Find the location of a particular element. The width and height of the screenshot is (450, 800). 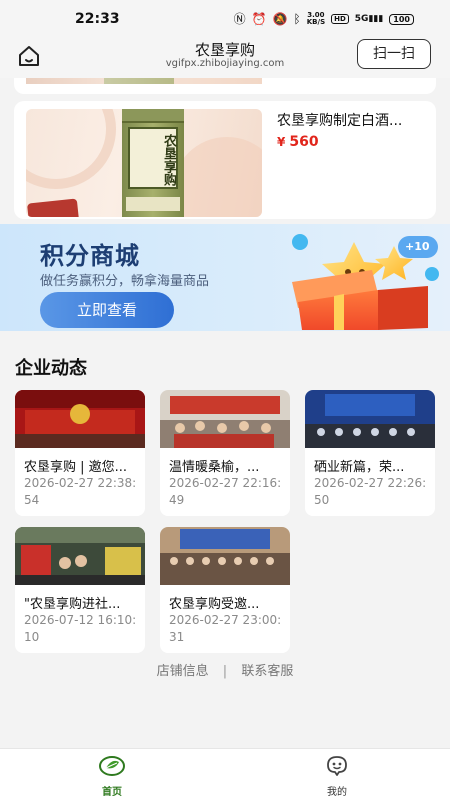

tab-home: 首页 is located at coordinates (112, 776).